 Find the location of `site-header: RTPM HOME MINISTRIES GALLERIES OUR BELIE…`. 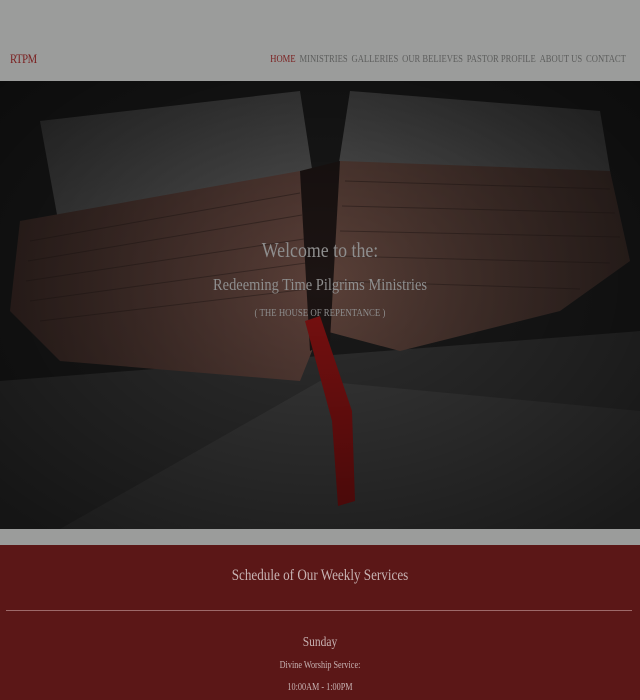

site-header: RTPM HOME MINISTRIES GALLERIES OUR BELIE… is located at coordinates (320, 40).